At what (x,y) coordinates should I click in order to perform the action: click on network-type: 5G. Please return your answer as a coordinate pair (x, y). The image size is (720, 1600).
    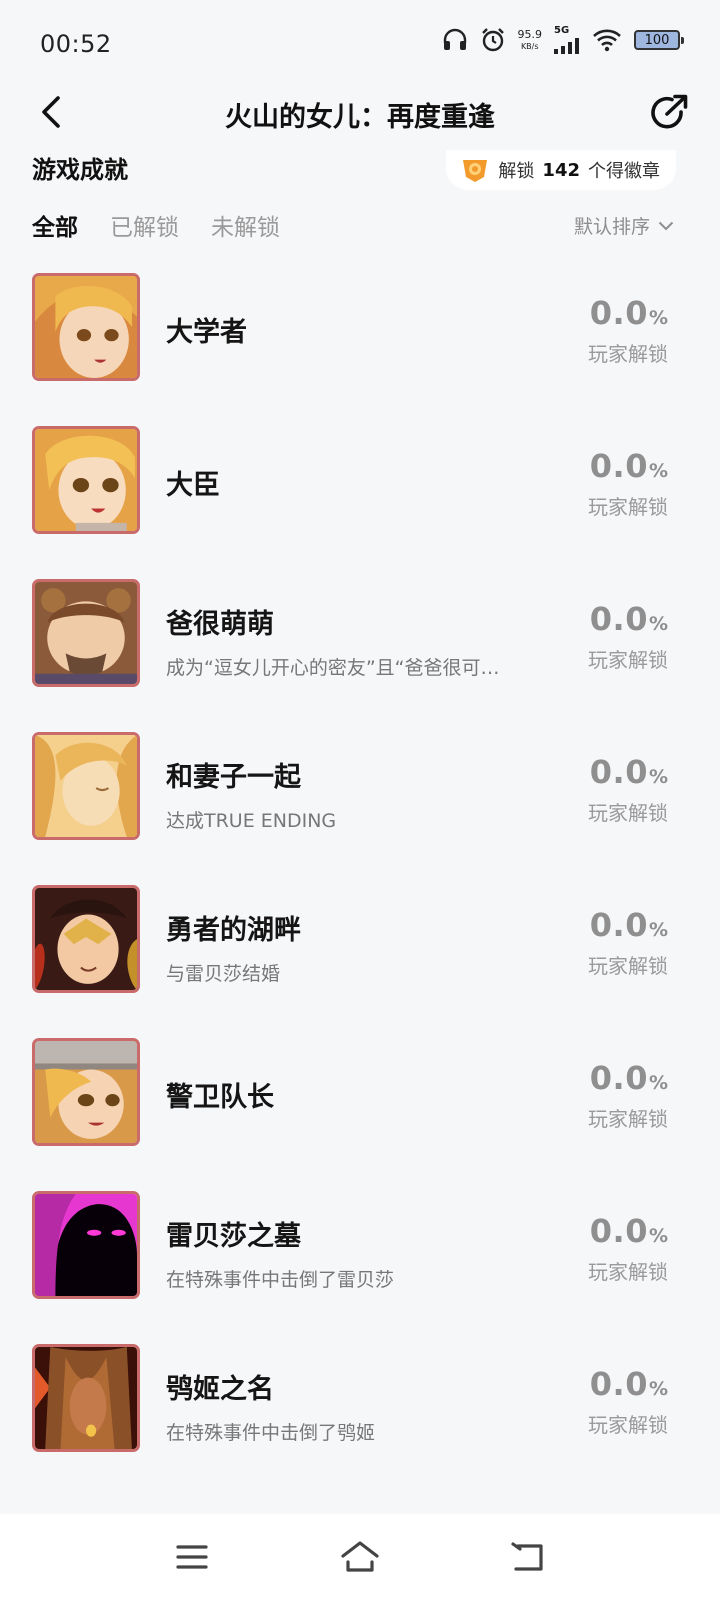
    Looking at the image, I should click on (562, 30).